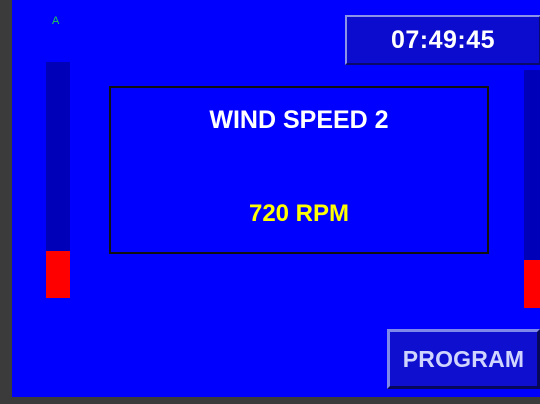 The width and height of the screenshot is (540, 404). Describe the element at coordinates (58, 180) in the screenshot. I see `left-level-bar` at that location.